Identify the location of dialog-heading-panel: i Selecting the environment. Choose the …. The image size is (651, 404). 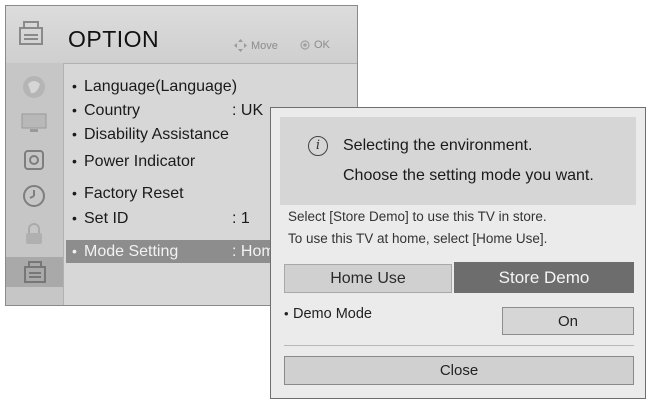
(458, 161).